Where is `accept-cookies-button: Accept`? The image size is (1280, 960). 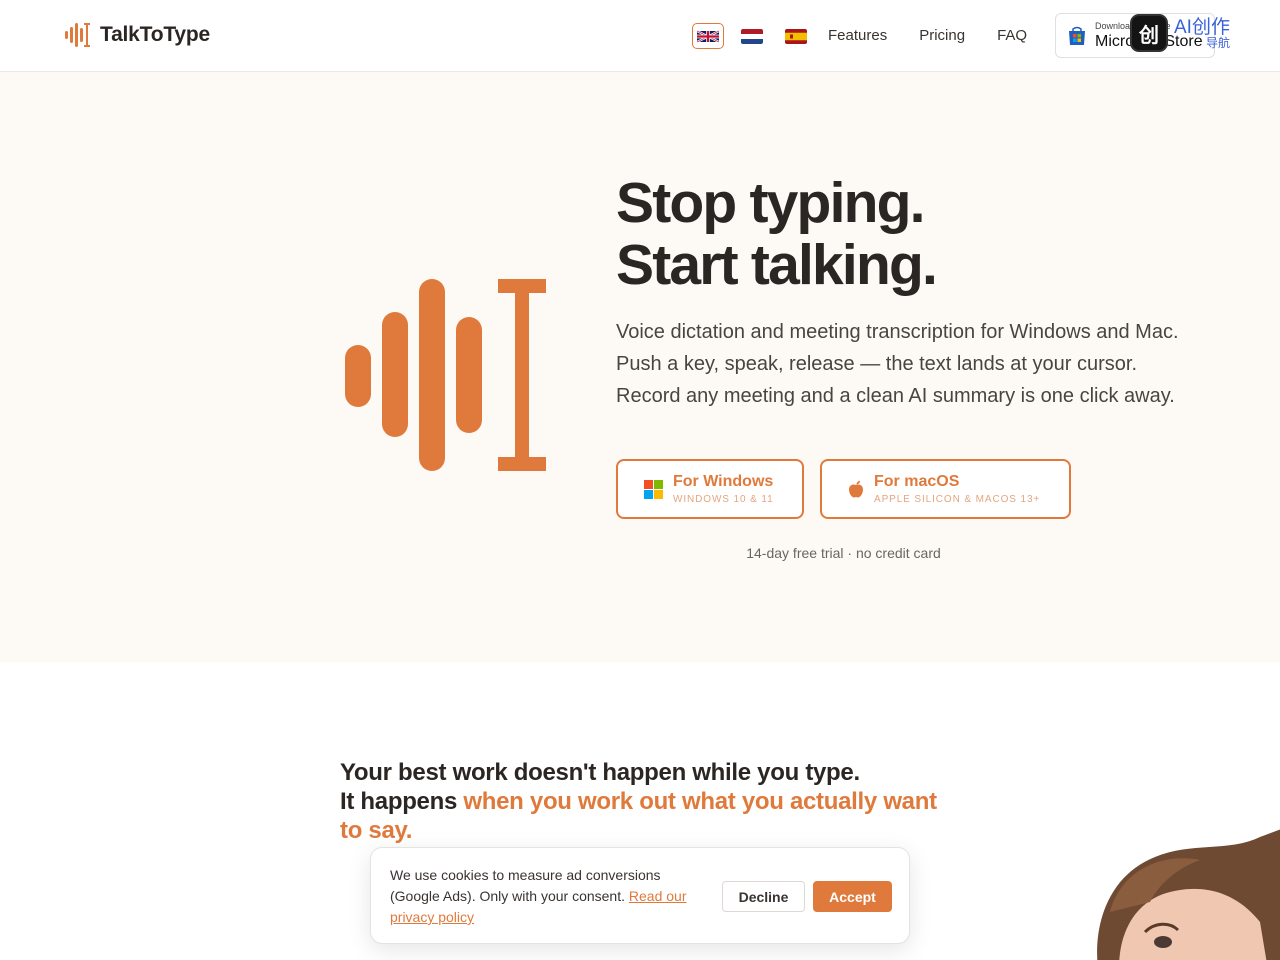
accept-cookies-button: Accept is located at coordinates (852, 896).